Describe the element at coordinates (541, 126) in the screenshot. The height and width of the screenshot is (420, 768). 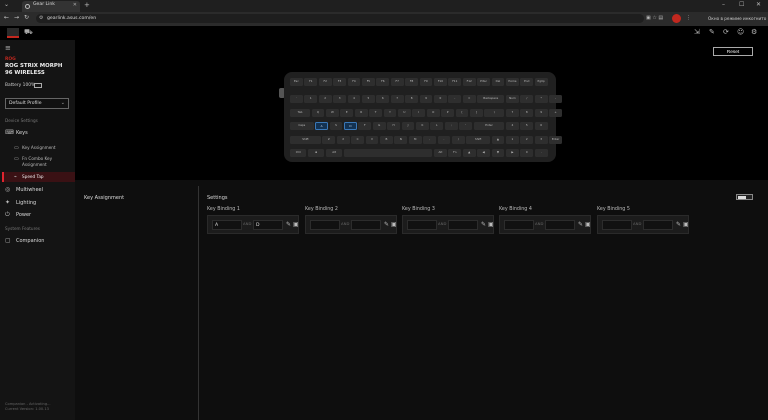
I see `key-row4-15: 6` at that location.